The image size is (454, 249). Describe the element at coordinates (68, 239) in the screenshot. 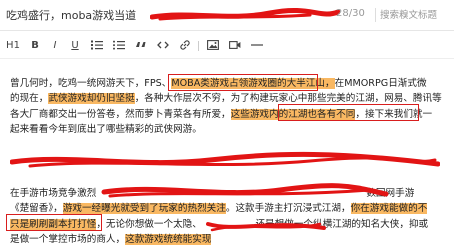

I see `text-segment: 是做一个掌控市场的商人，` at that location.